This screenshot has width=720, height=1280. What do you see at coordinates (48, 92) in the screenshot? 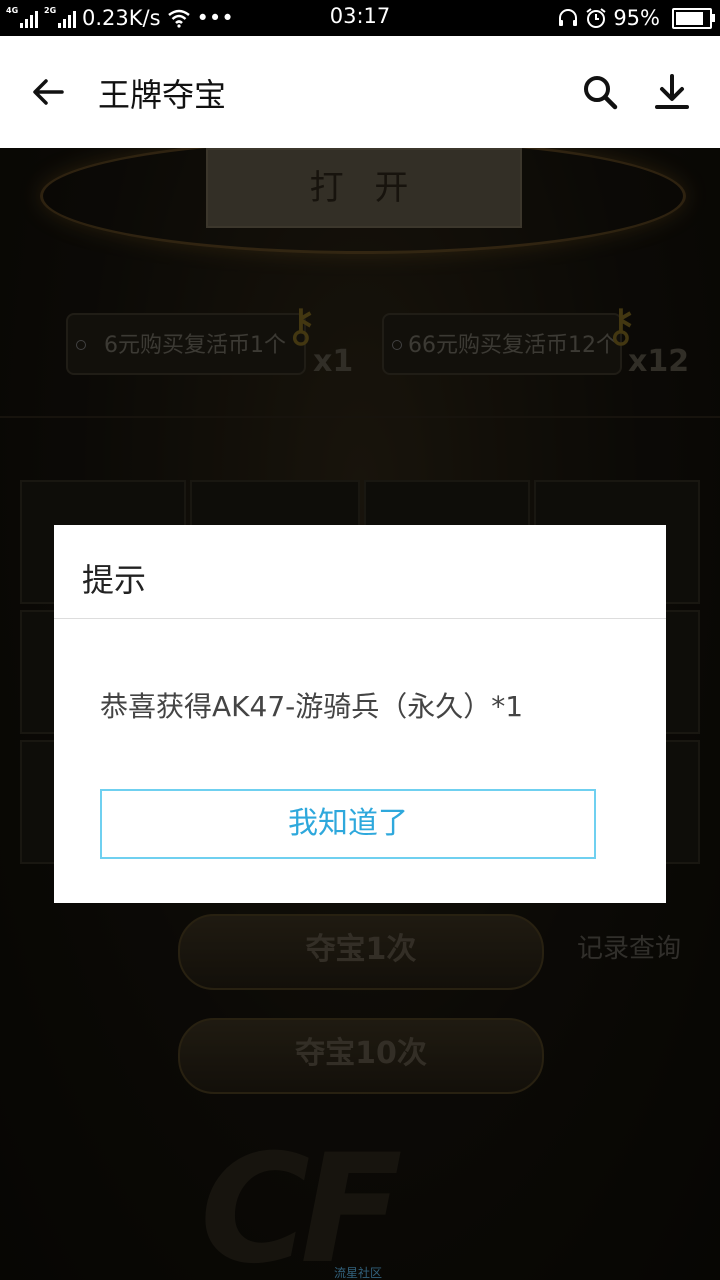
I see `back-arrow-icon` at bounding box center [48, 92].